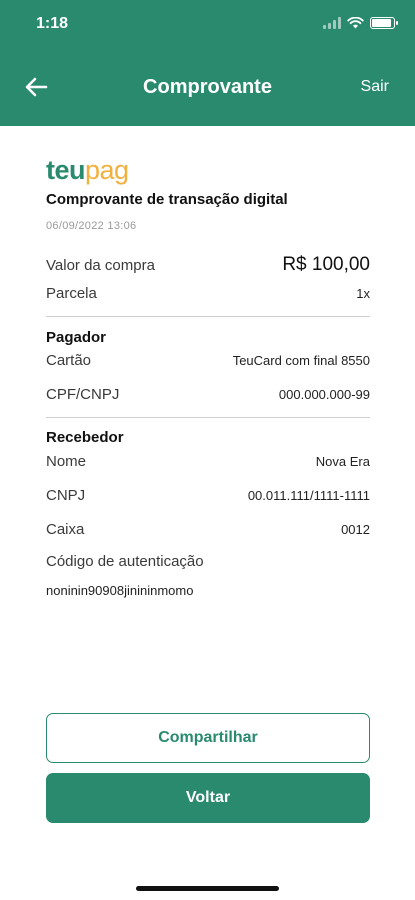  I want to click on receiver-title: Recebedor, so click(85, 437).